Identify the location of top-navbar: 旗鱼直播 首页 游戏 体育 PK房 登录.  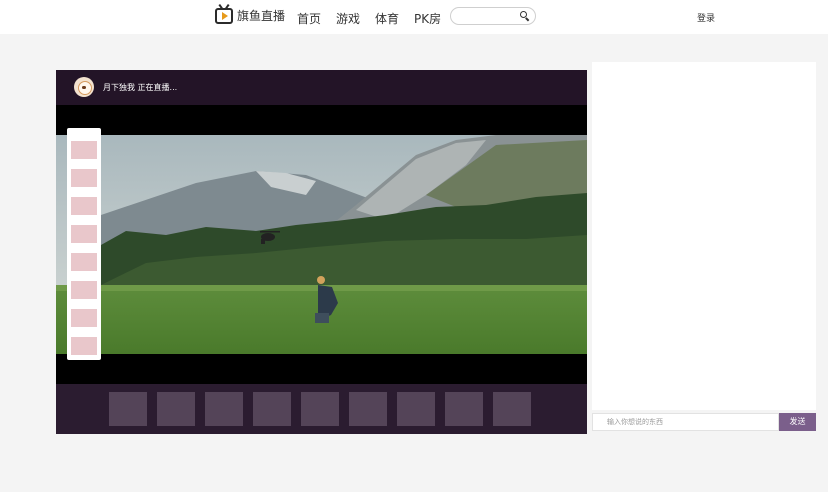
(414, 17).